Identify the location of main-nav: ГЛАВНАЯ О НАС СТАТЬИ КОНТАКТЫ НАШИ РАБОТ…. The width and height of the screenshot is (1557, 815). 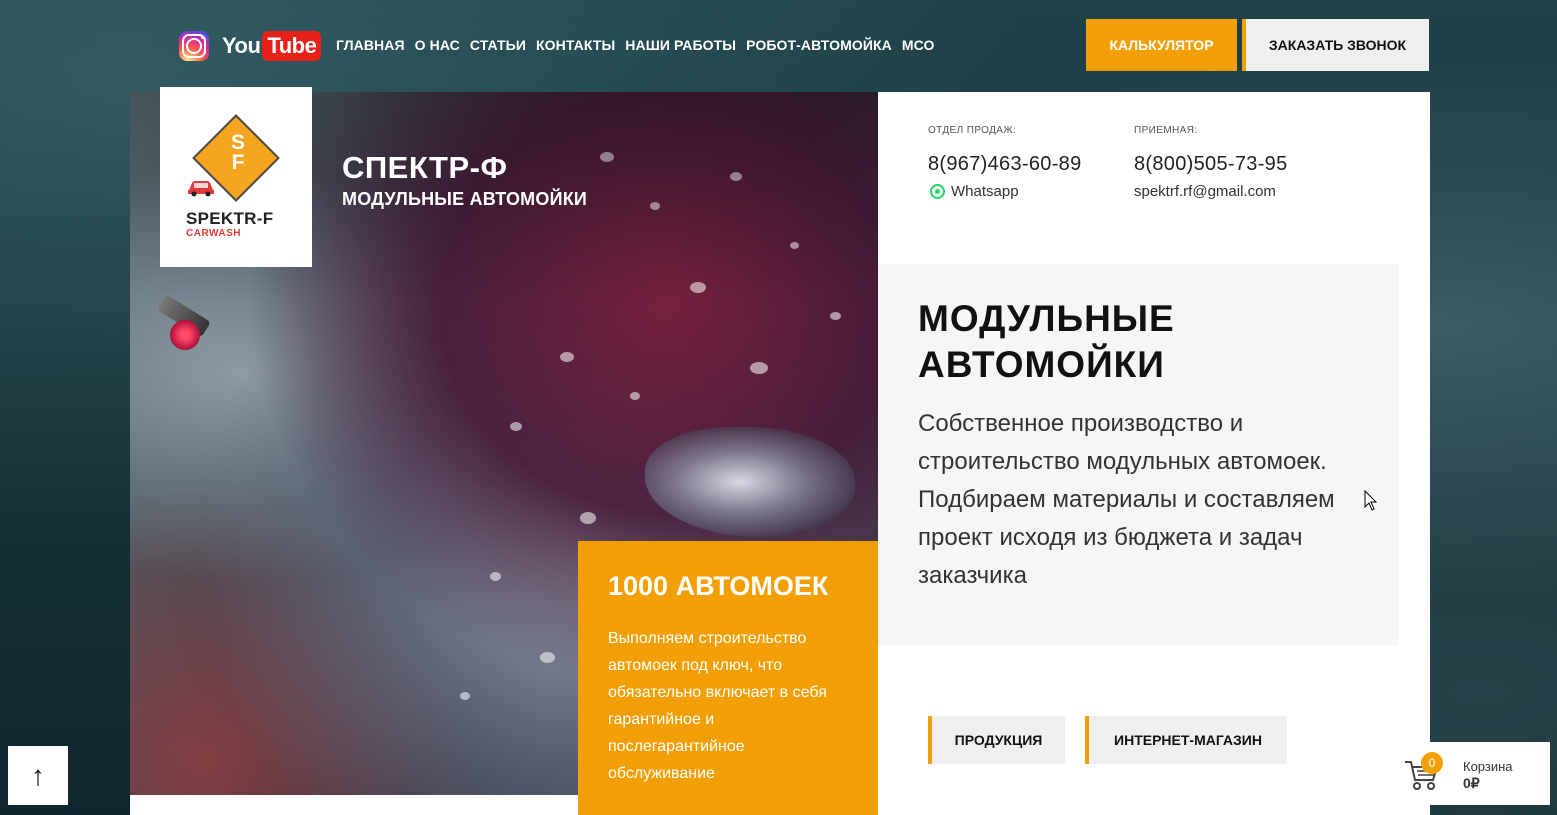
(635, 45).